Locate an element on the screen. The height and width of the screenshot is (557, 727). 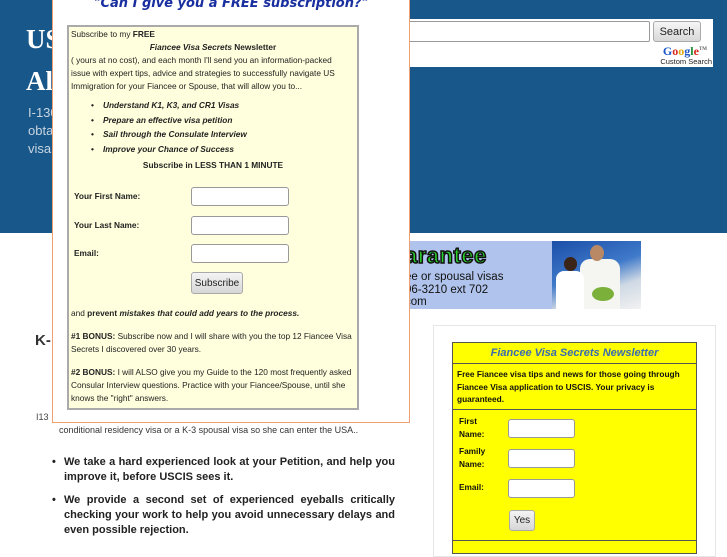
site-title-line2: Al is located at coordinates (39, 81).